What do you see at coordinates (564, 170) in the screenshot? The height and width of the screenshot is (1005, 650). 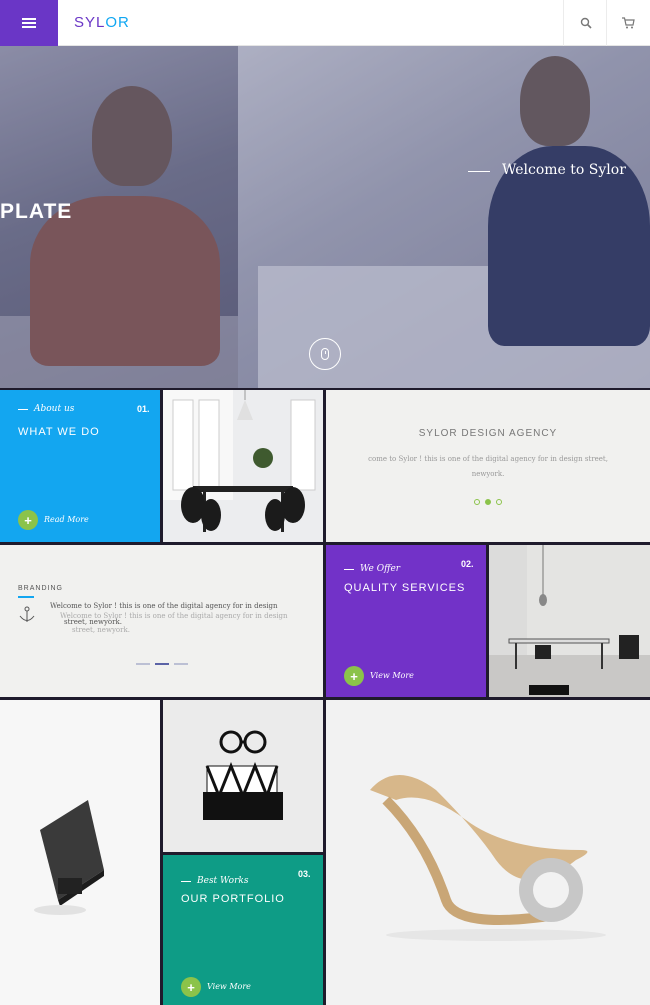 I see `hero-welcome-text: Welcome to Sylor` at bounding box center [564, 170].